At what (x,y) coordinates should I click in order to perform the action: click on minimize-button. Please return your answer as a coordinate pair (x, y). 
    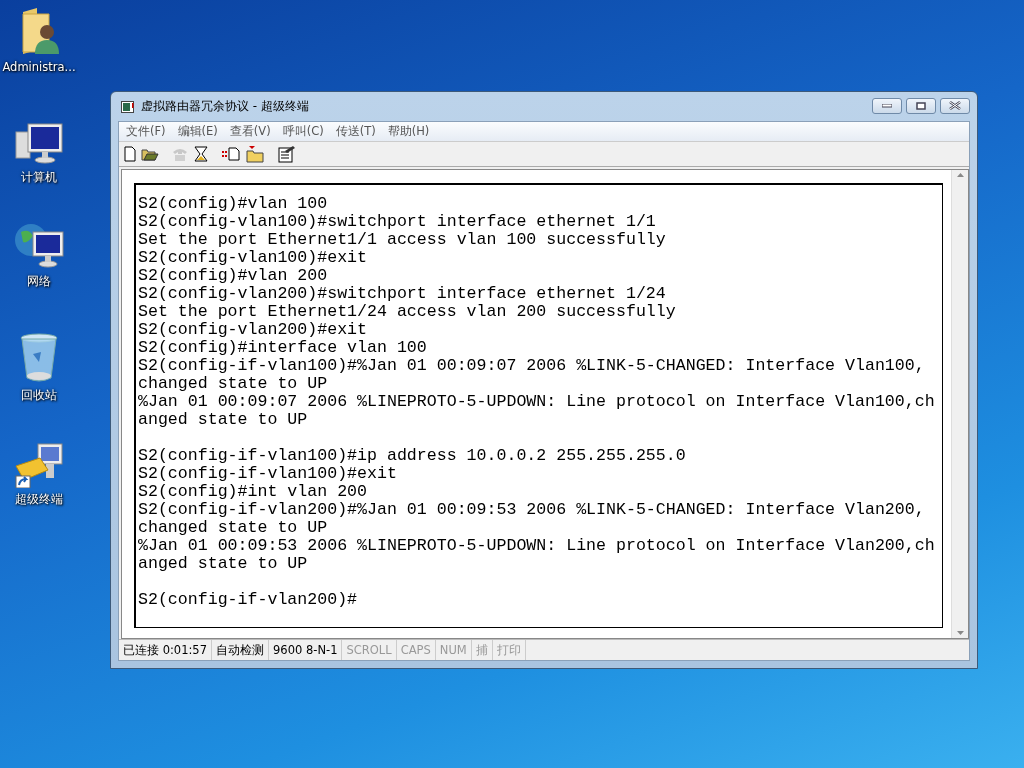
    Looking at the image, I should click on (887, 105).